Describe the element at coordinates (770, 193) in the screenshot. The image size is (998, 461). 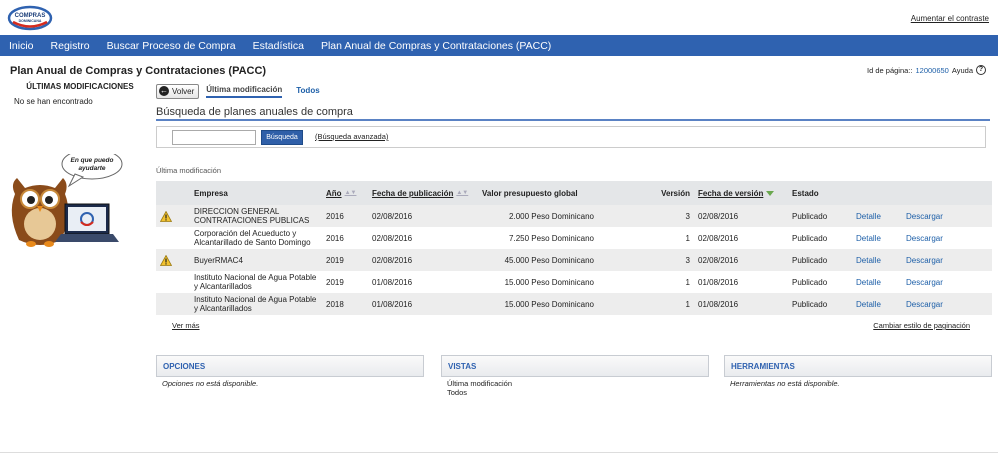
I see `sort-desc-icon` at that location.